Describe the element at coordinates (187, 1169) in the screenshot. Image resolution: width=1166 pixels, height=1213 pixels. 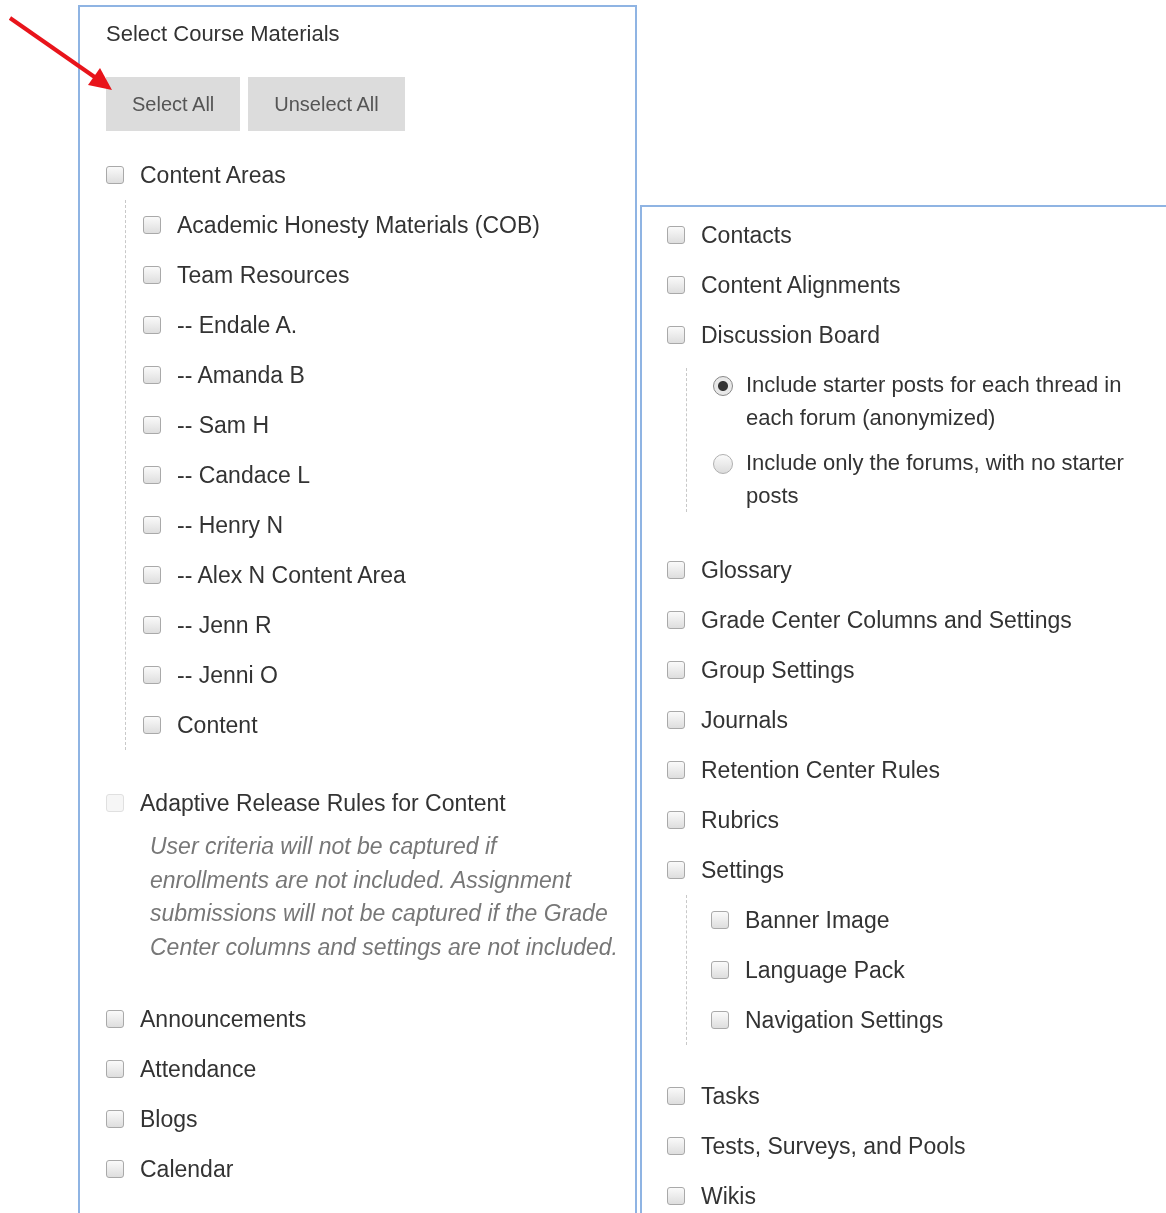
I see `checkbox-label: Calendar` at that location.